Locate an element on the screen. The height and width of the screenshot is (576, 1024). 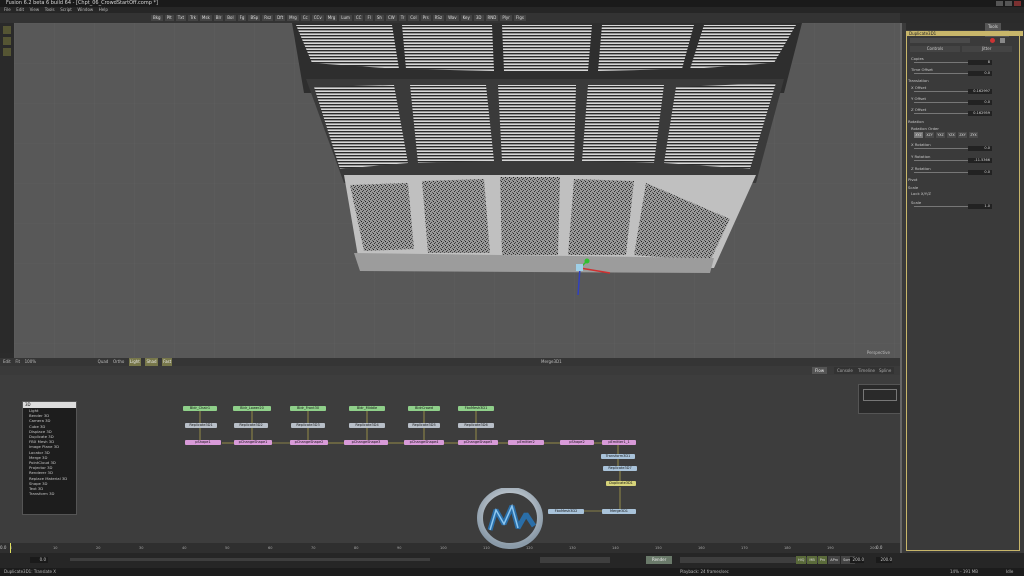
node-blue-2: Replicate3D7 is located at coordinates (620, 468).